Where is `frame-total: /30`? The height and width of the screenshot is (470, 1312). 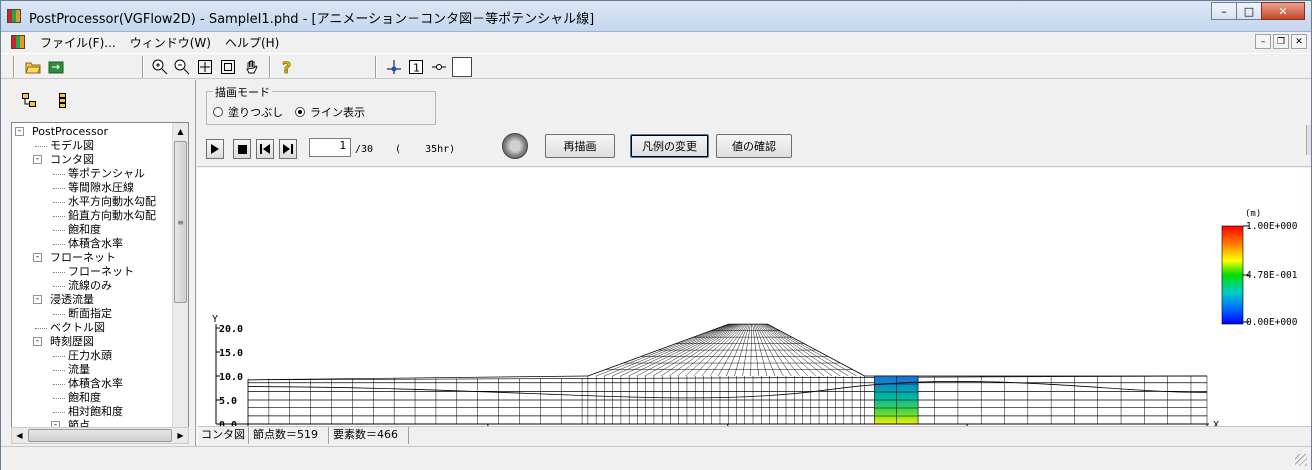
frame-total: /30 is located at coordinates (364, 149).